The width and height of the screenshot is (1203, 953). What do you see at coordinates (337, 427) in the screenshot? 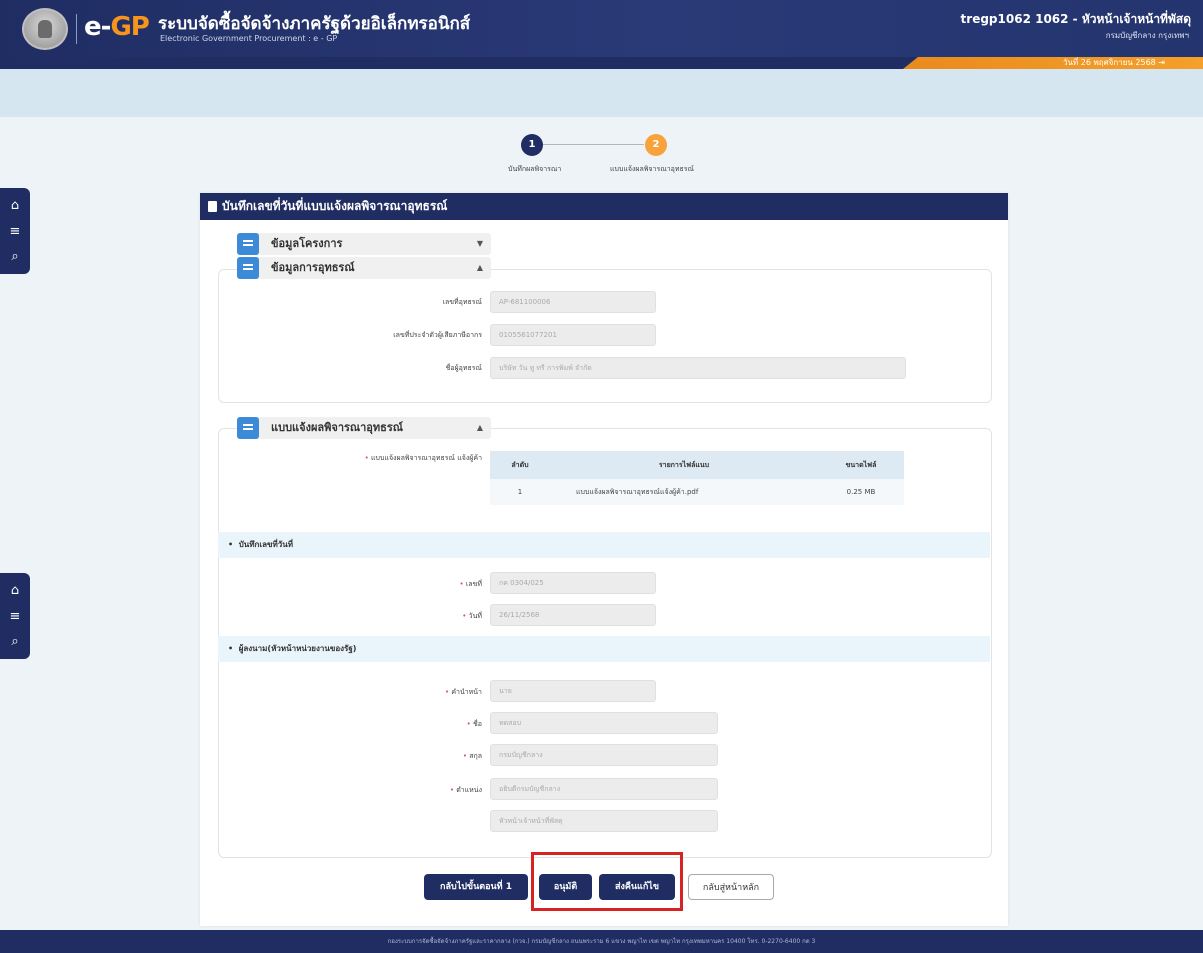
I see `result-notice-title: แบบแจ้งผลพิจารณาอุทธรณ์` at bounding box center [337, 427].